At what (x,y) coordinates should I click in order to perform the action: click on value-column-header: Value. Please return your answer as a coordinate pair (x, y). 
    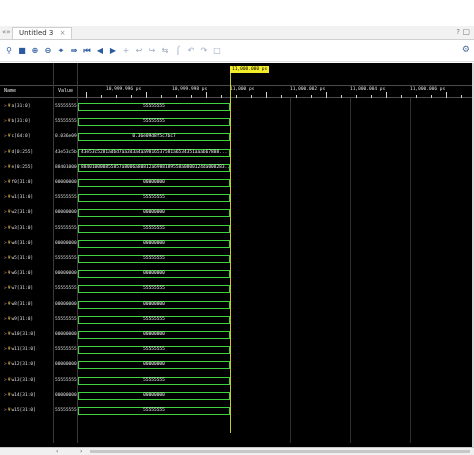
    Looking at the image, I should click on (65, 91).